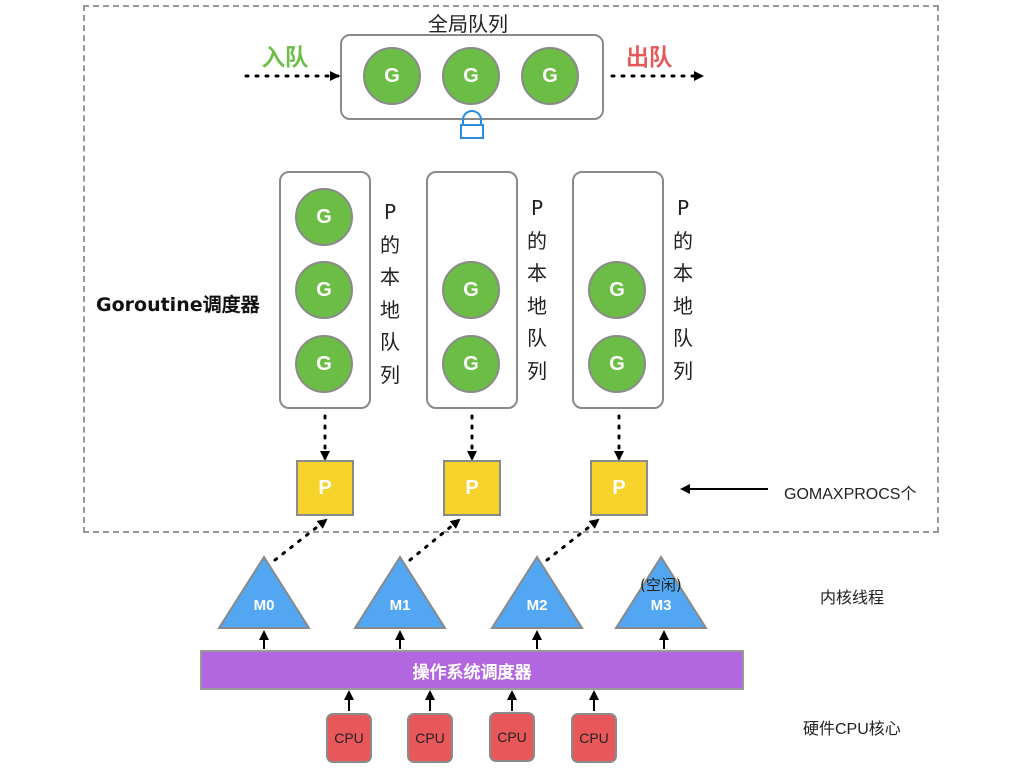 This screenshot has width=1024, height=768. I want to click on thread-label: M0, so click(264, 605).